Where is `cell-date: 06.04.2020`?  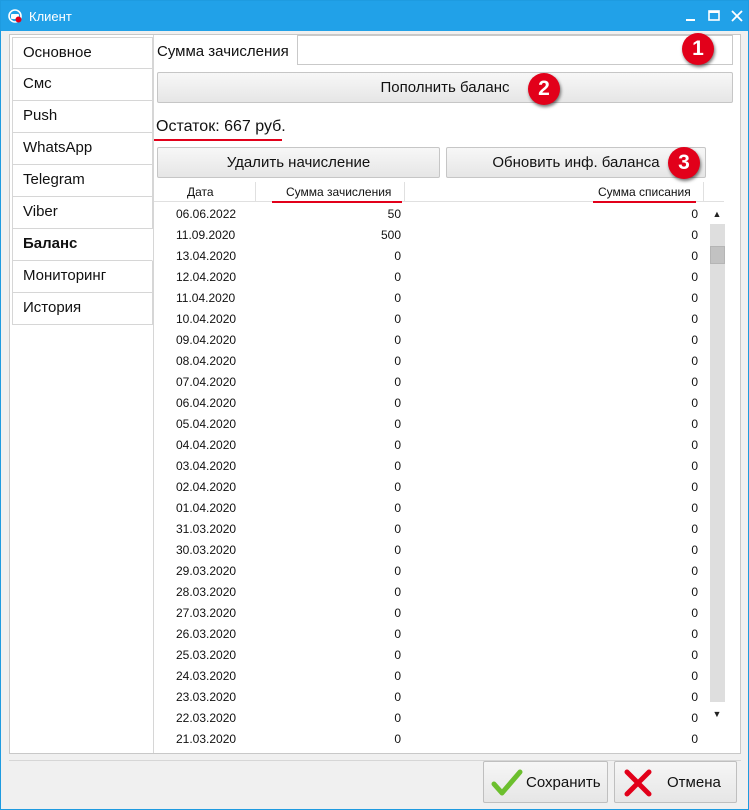
cell-date: 06.04.2020 is located at coordinates (206, 403).